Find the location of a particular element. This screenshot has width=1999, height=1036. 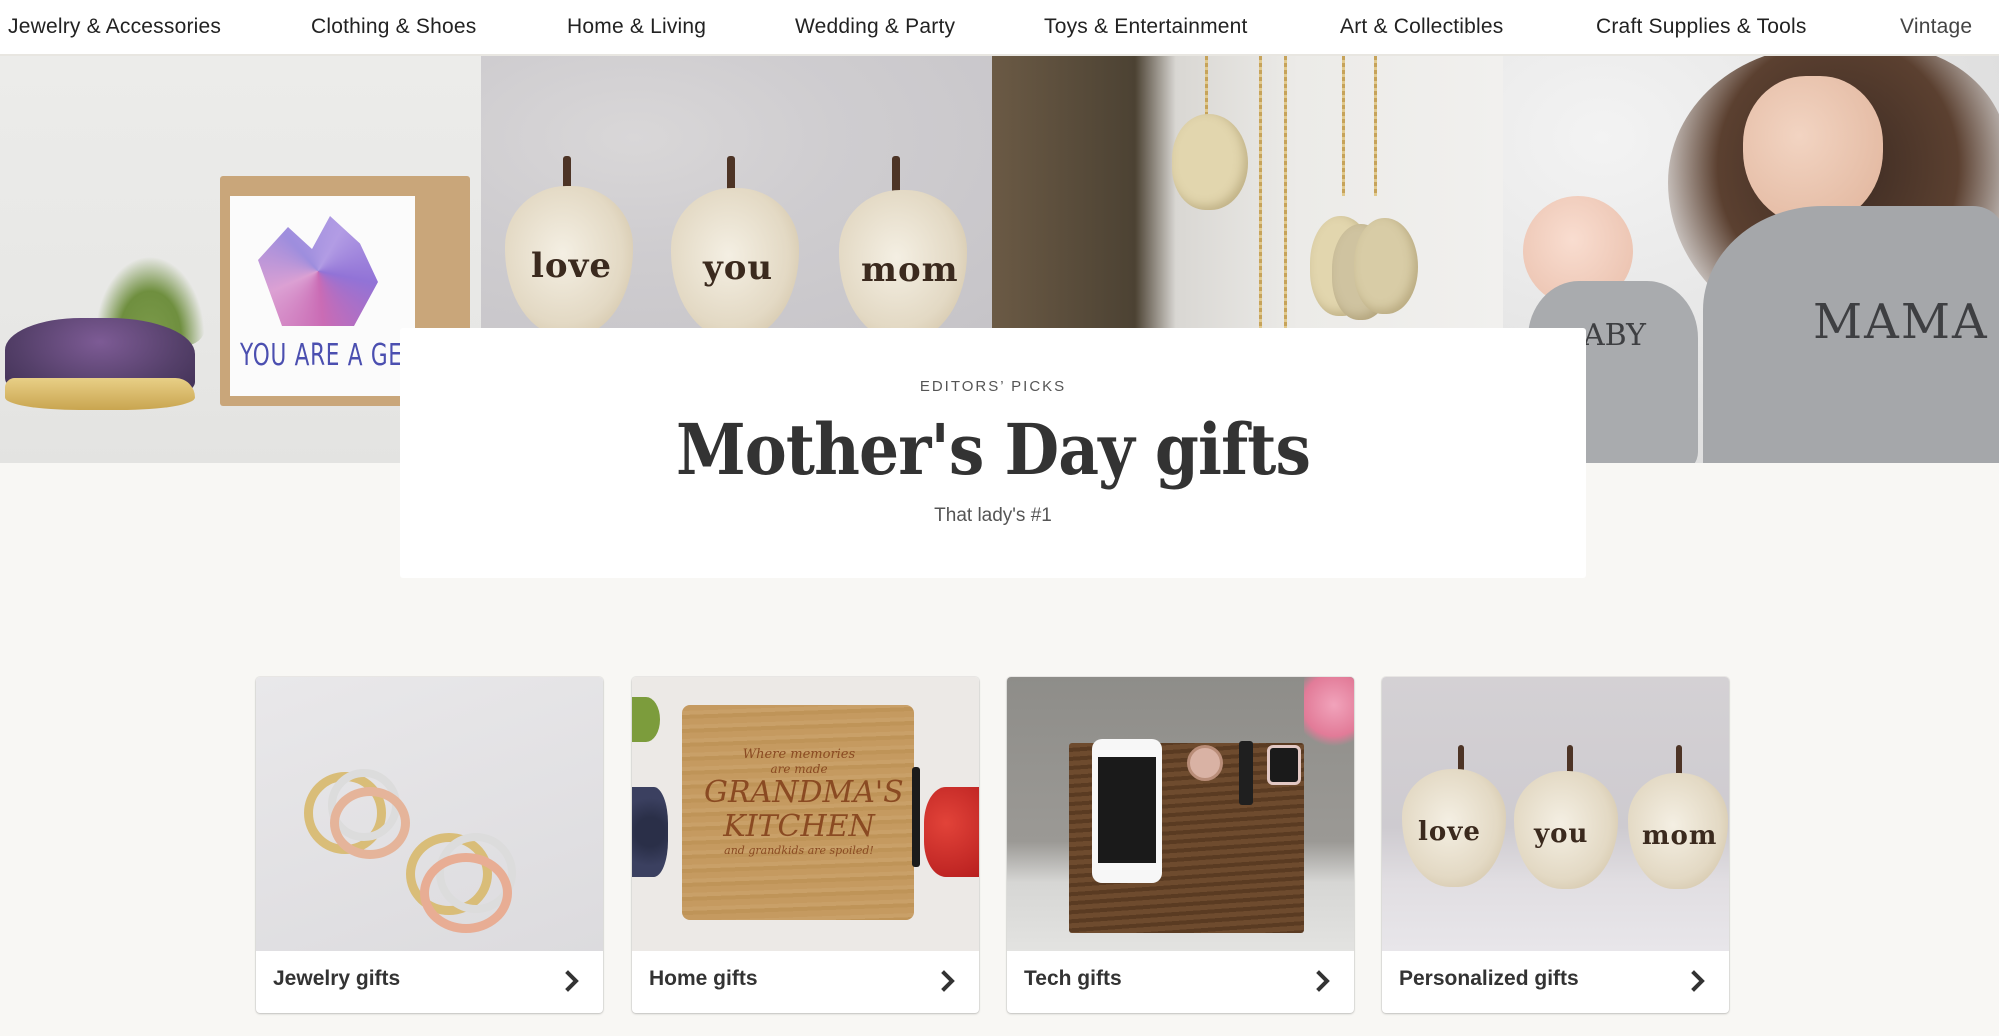

phone-screen is located at coordinates (1127, 810).